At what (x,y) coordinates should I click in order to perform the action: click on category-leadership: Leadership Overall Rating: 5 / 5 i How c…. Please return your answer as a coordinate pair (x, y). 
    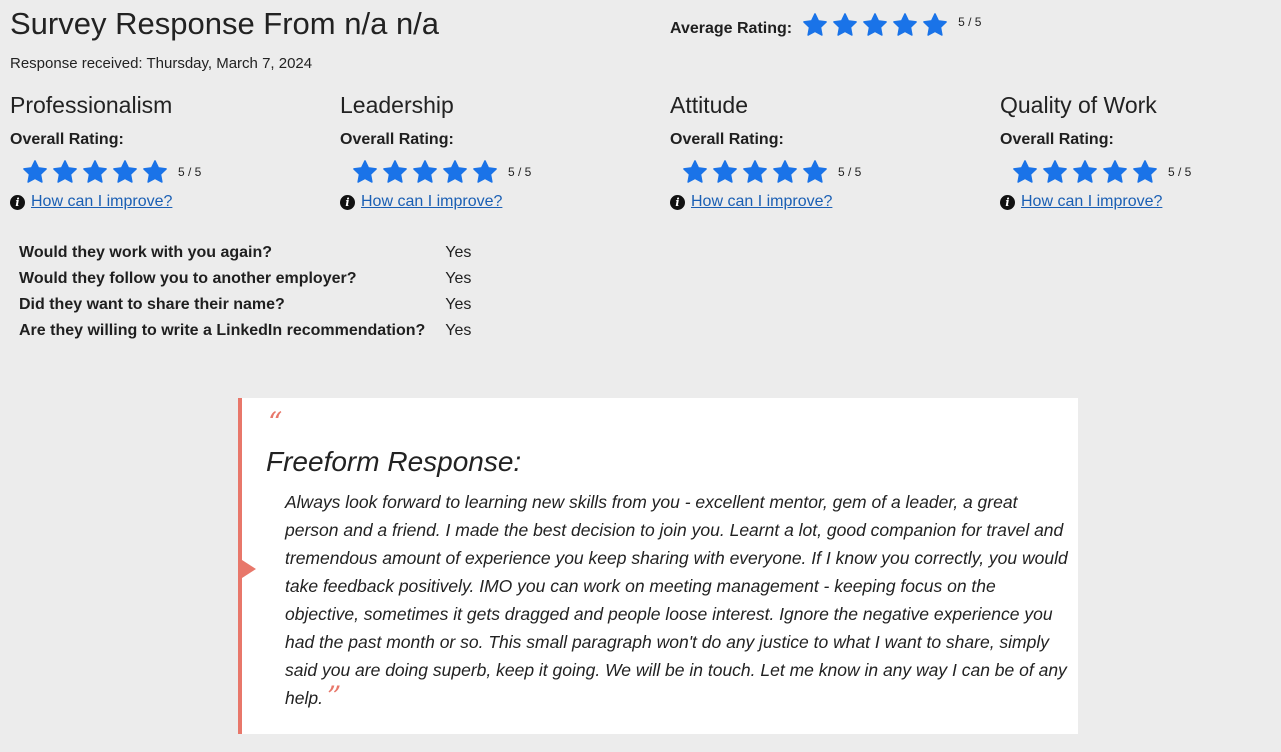
    Looking at the image, I should click on (490, 151).